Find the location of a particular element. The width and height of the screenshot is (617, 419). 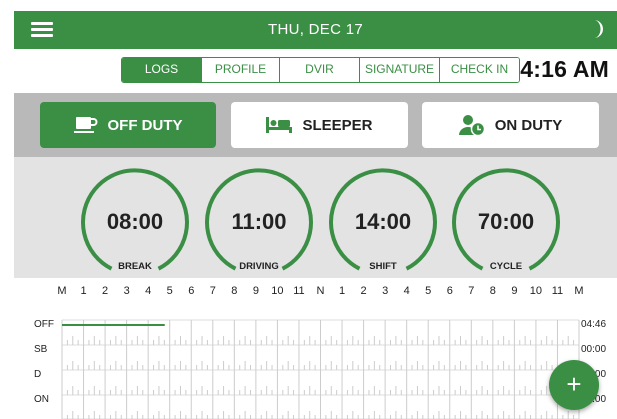

row-label-on: ON is located at coordinates (41, 399).